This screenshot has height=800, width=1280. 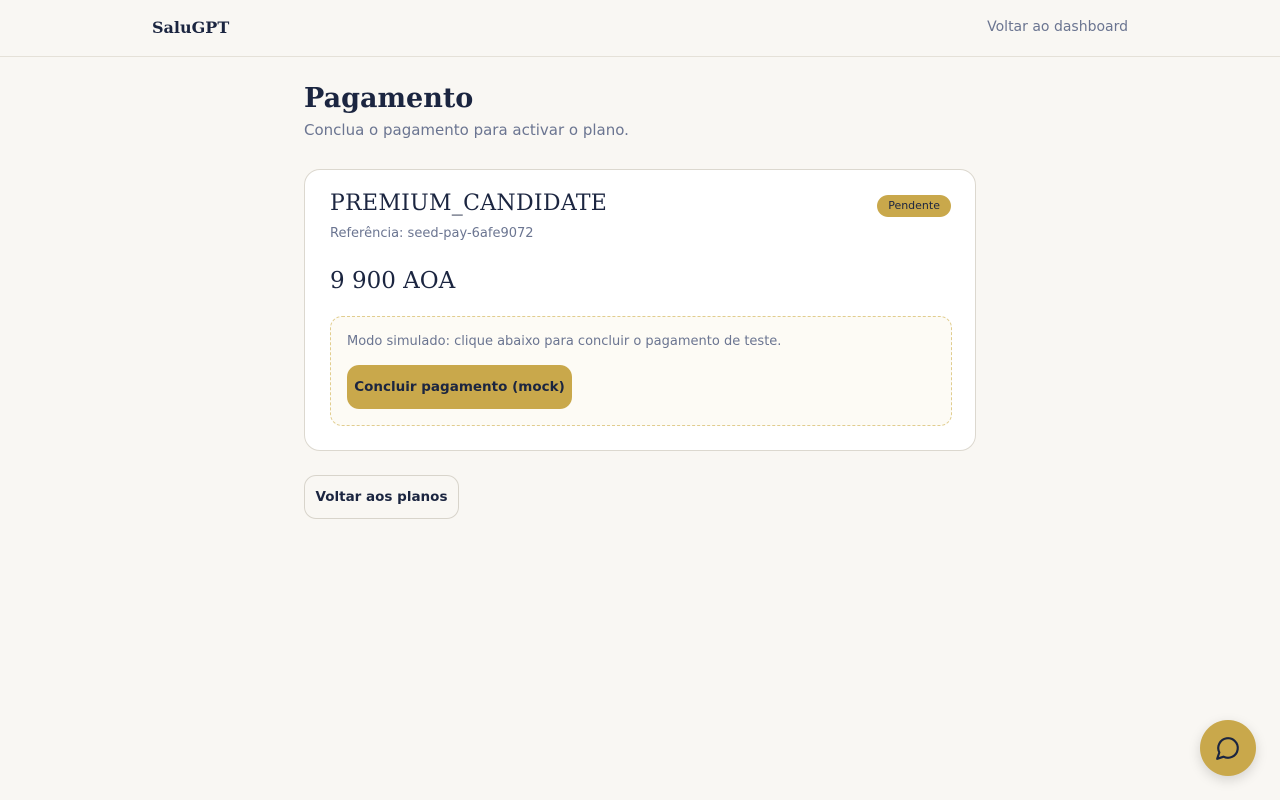 What do you see at coordinates (381, 497) in the screenshot?
I see `back-to-plans-button: Voltar aos planos` at bounding box center [381, 497].